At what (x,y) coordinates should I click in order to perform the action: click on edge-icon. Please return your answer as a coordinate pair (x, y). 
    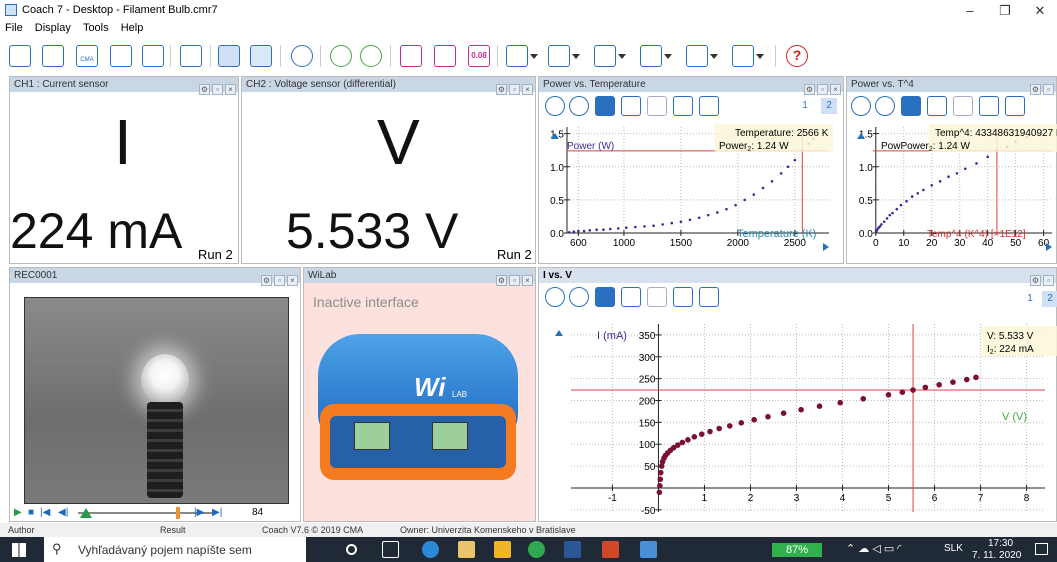
    Looking at the image, I should click on (430, 549).